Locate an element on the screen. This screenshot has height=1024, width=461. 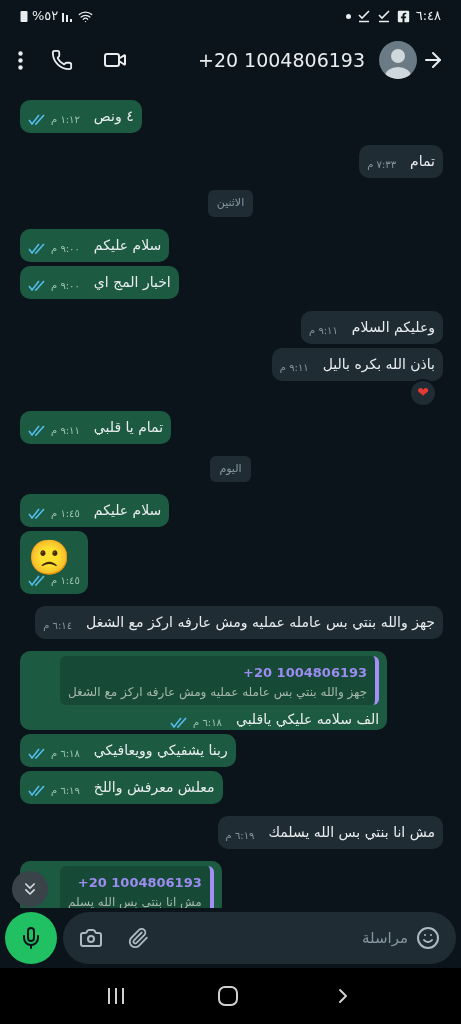
message-text: ٤ ونص is located at coordinates (113, 117).